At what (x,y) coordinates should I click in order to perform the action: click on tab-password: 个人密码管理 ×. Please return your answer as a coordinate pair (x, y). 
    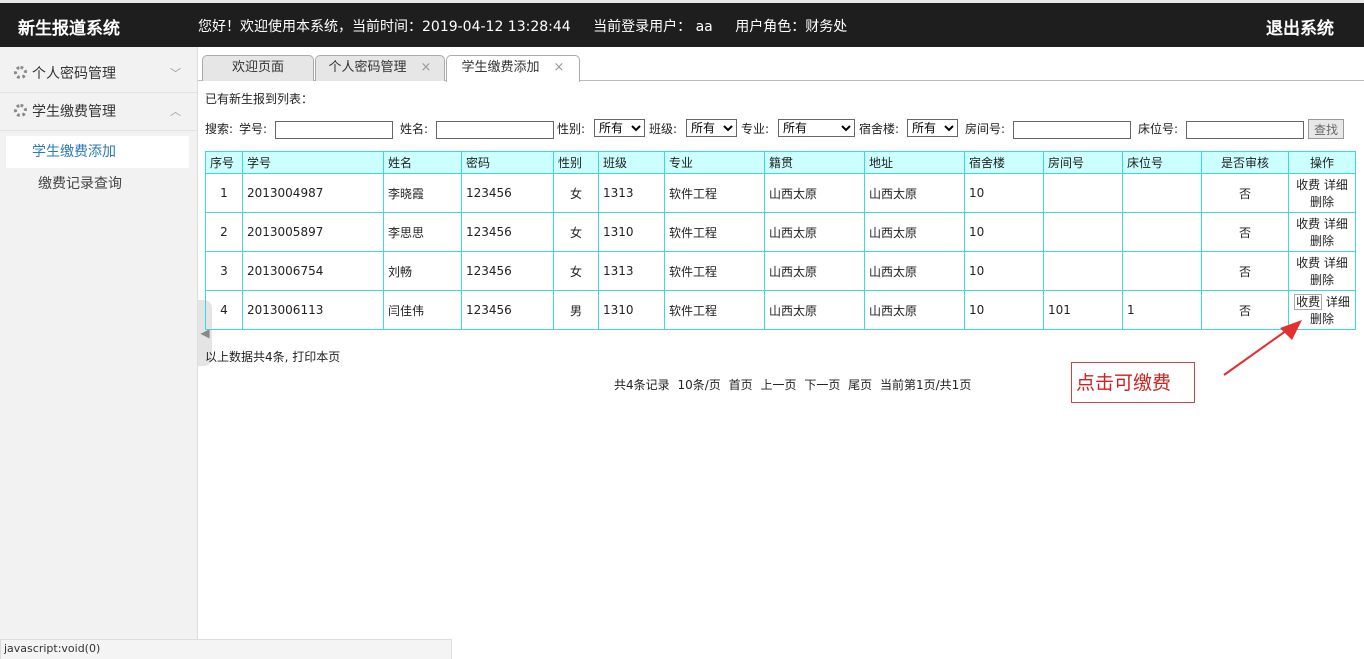
    Looking at the image, I should click on (380, 68).